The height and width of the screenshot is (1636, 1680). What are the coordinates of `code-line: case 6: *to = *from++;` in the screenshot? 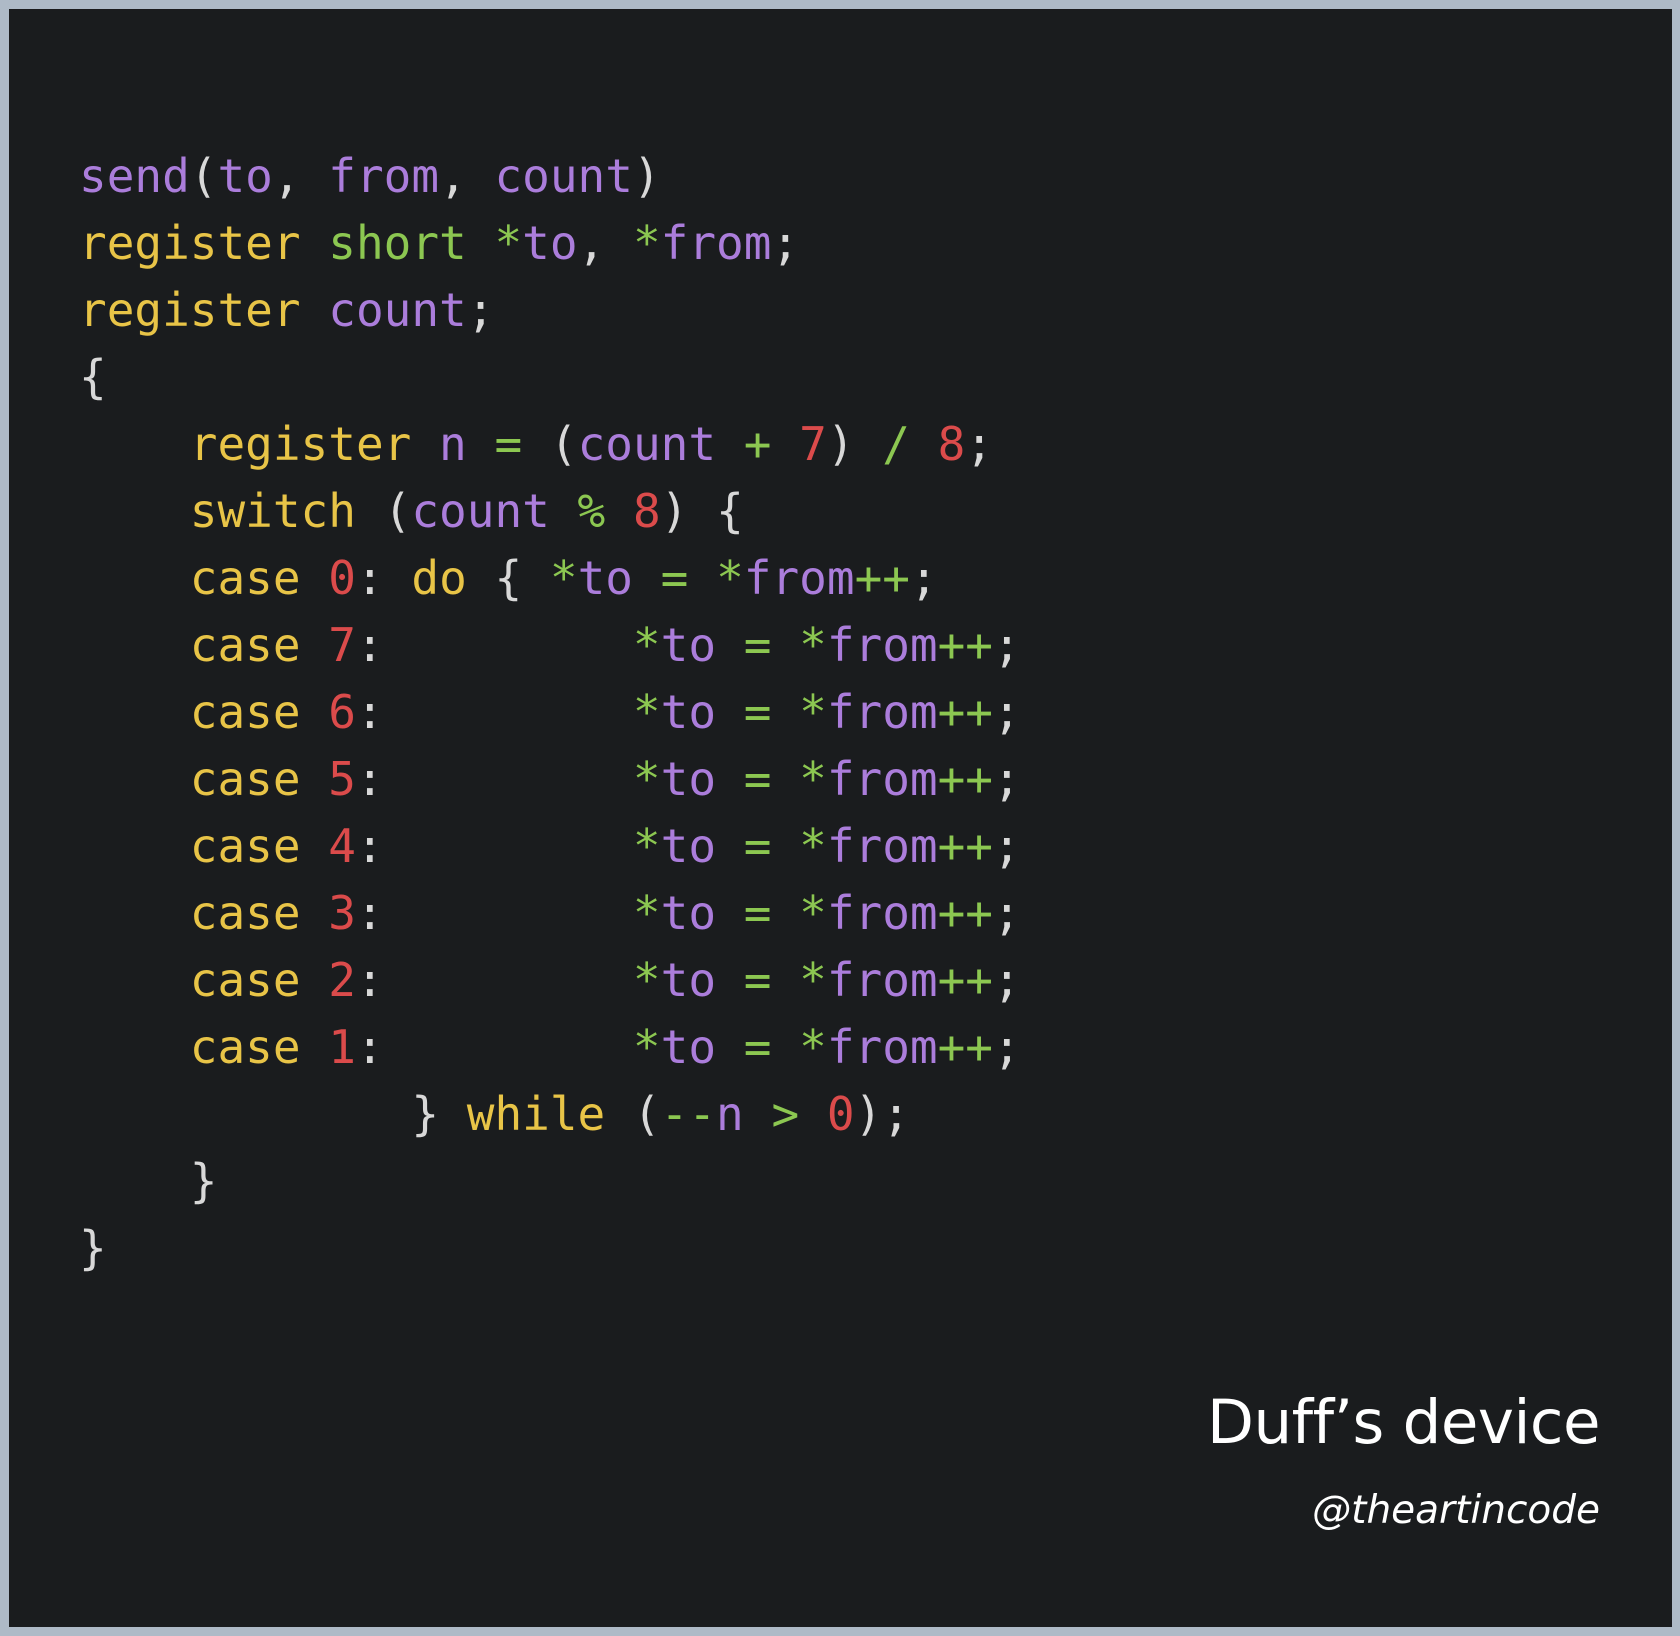 It's located at (550, 712).